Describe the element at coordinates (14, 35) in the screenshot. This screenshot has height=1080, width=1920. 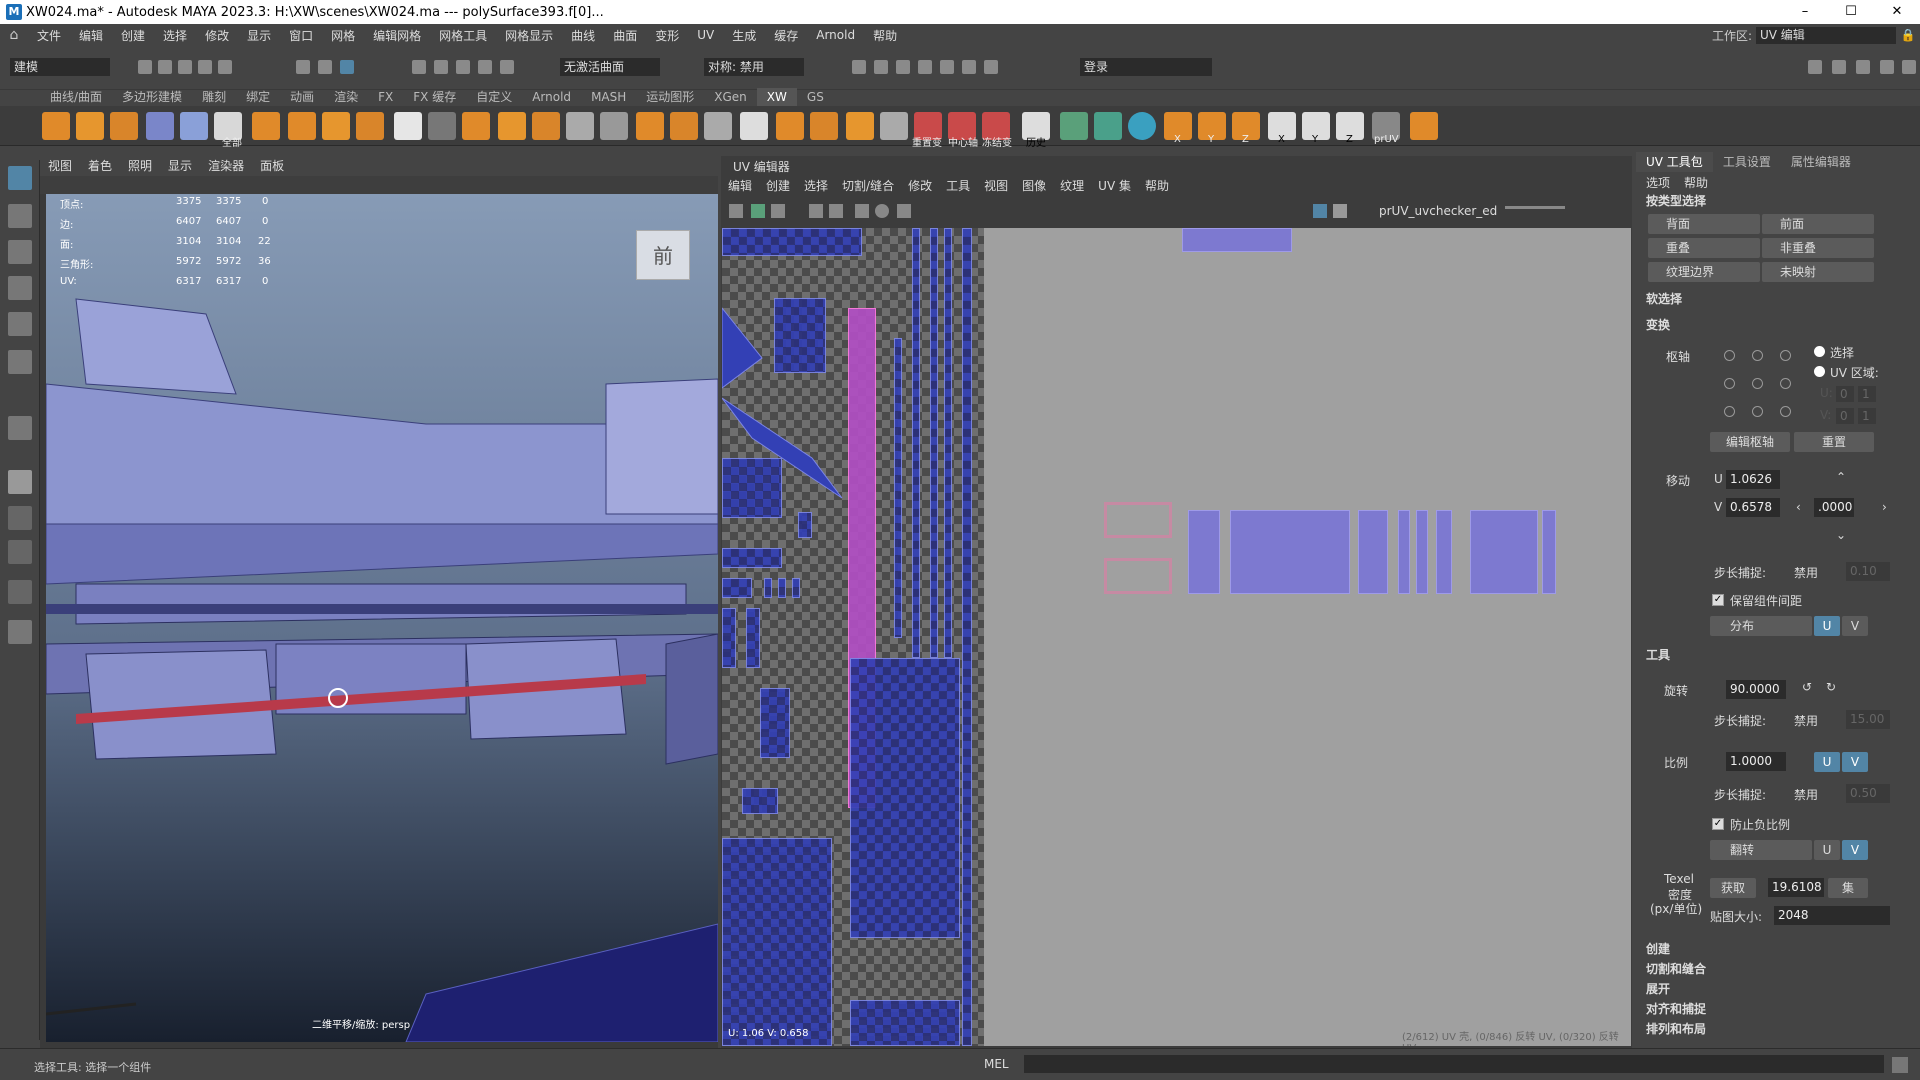
I see `home-icon: ⌂` at that location.